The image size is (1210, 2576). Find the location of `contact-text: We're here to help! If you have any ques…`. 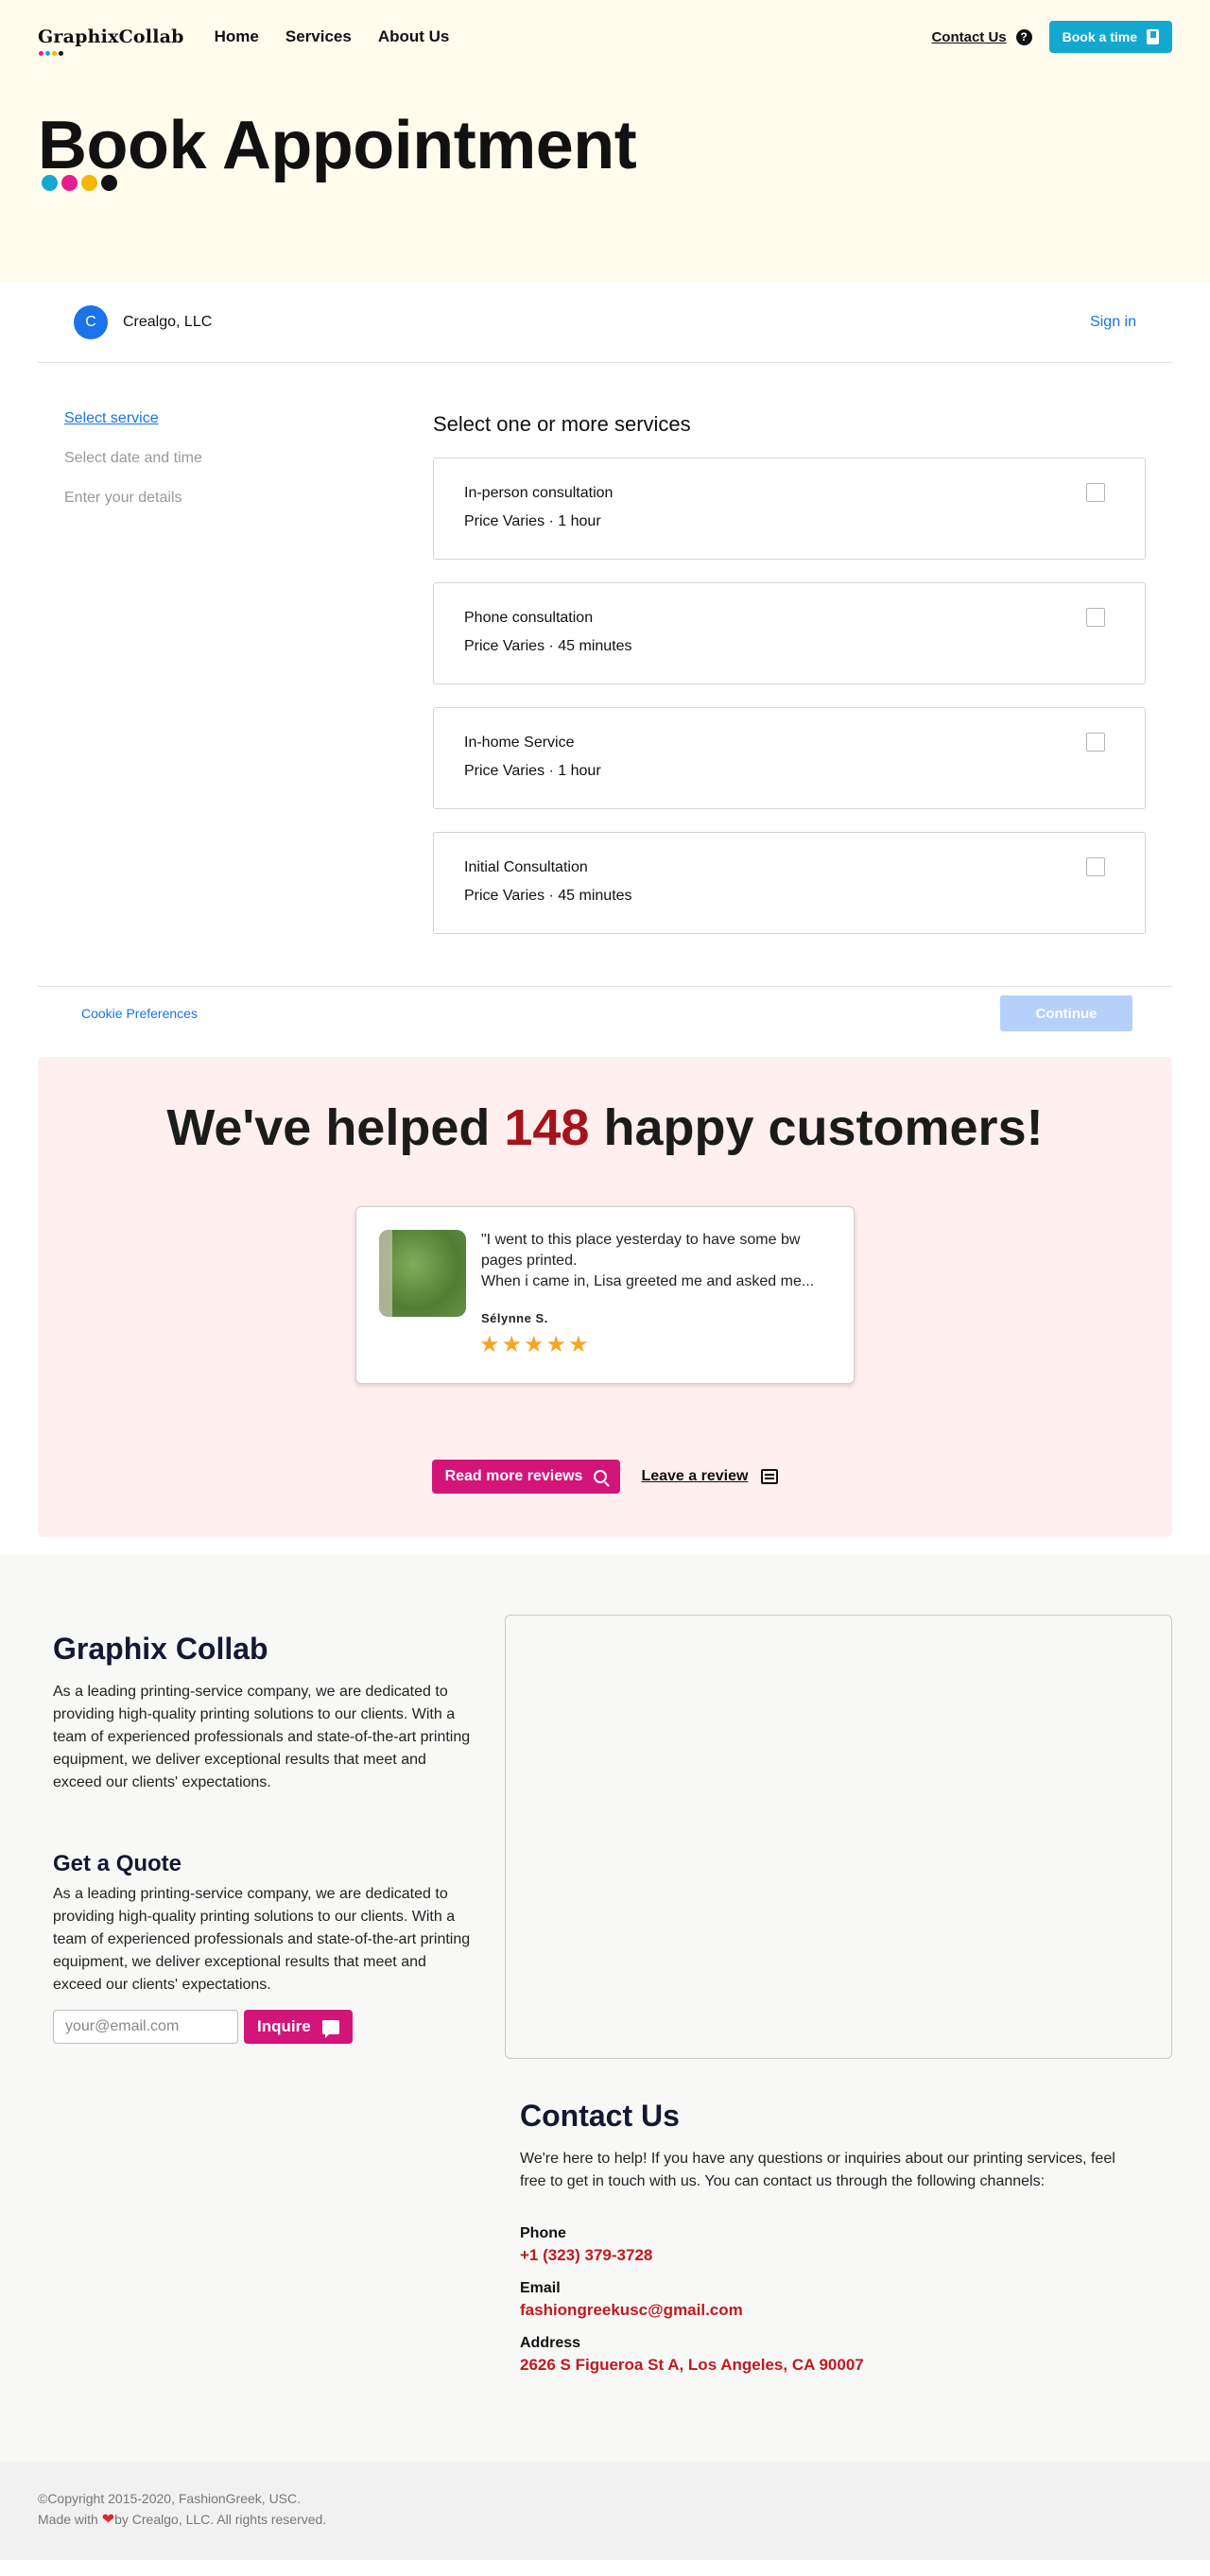

contact-text: We're here to help! If you have any ques… is located at coordinates (817, 2170).